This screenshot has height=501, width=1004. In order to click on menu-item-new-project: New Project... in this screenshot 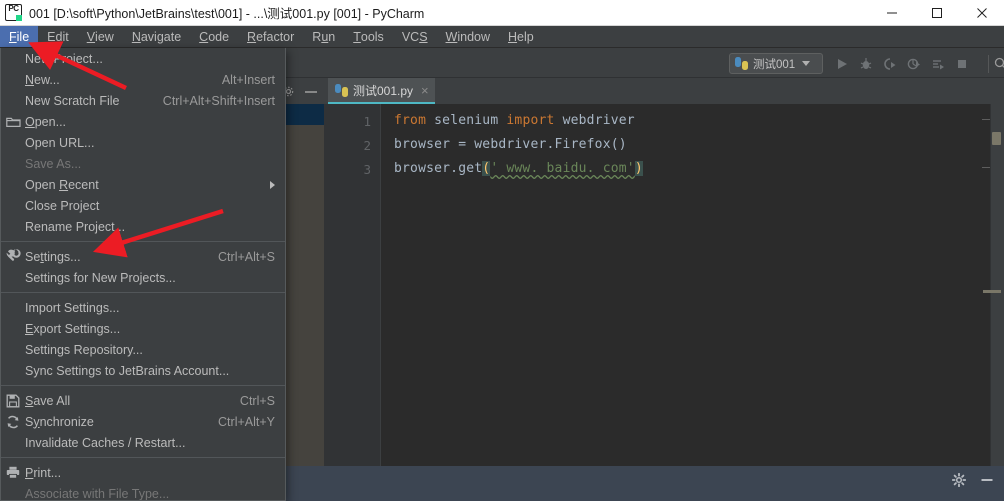, I will do `click(143, 58)`.